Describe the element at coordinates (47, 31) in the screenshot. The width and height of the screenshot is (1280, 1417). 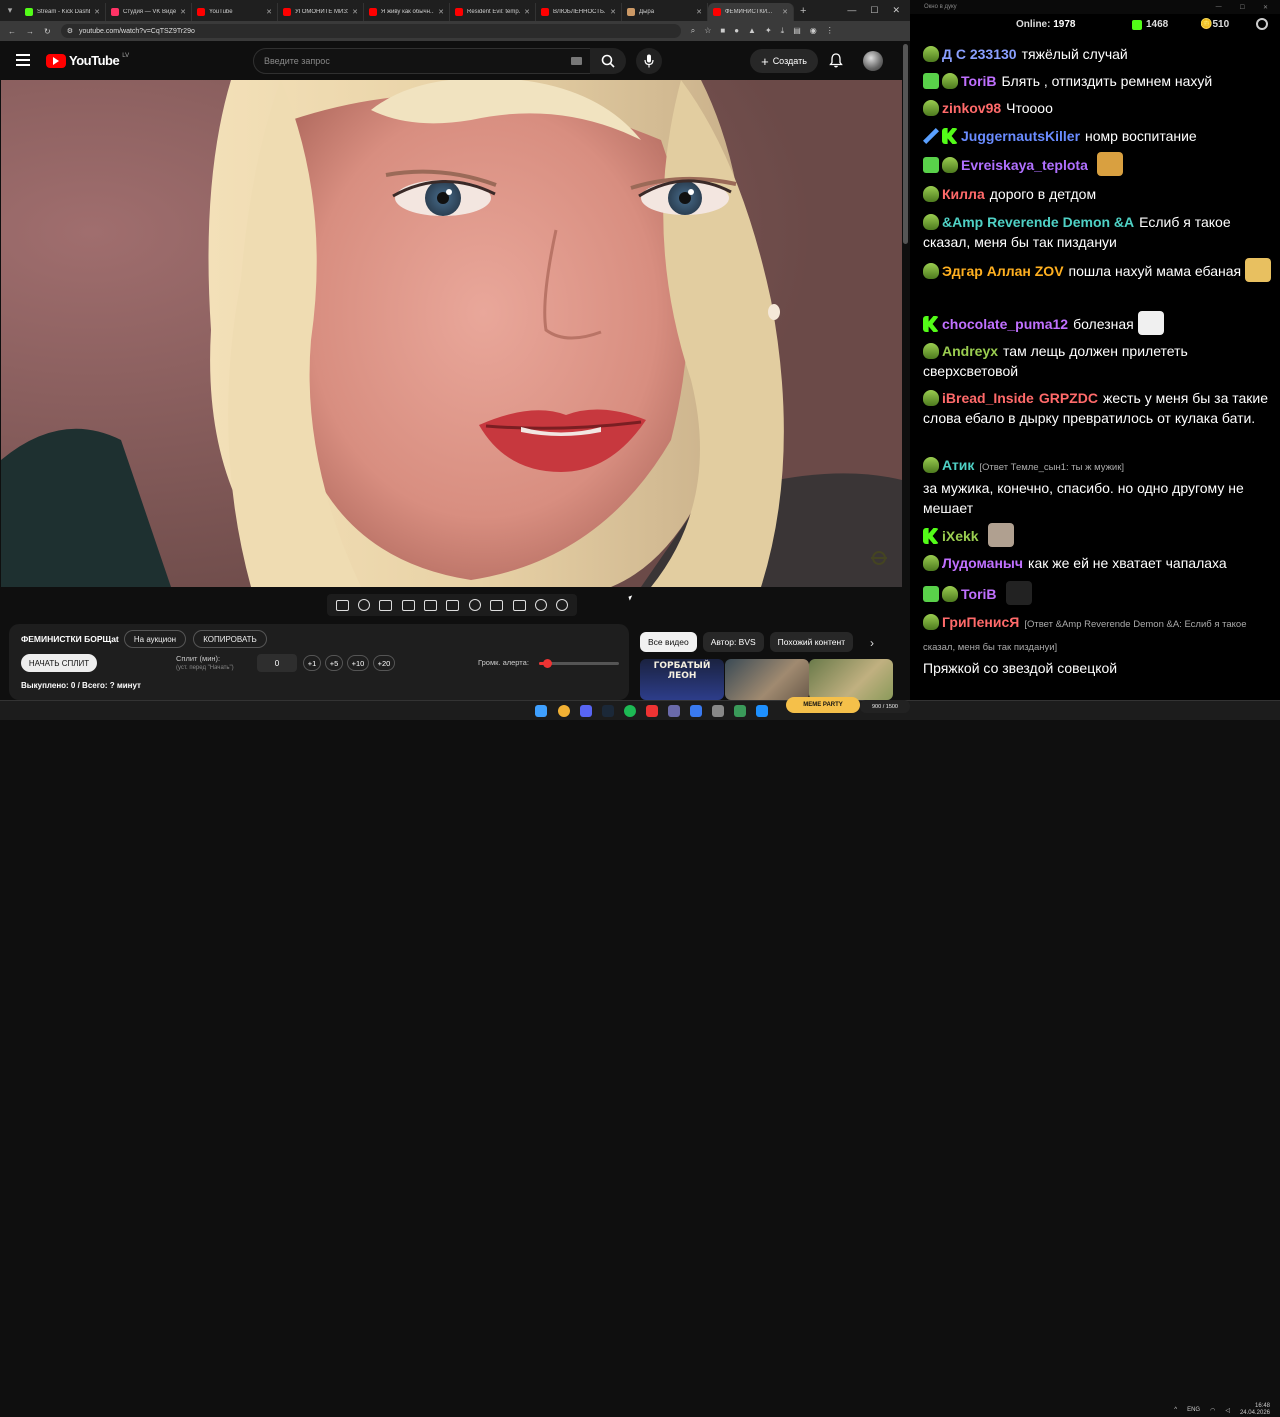
I see `reload-icon: ↻` at that location.